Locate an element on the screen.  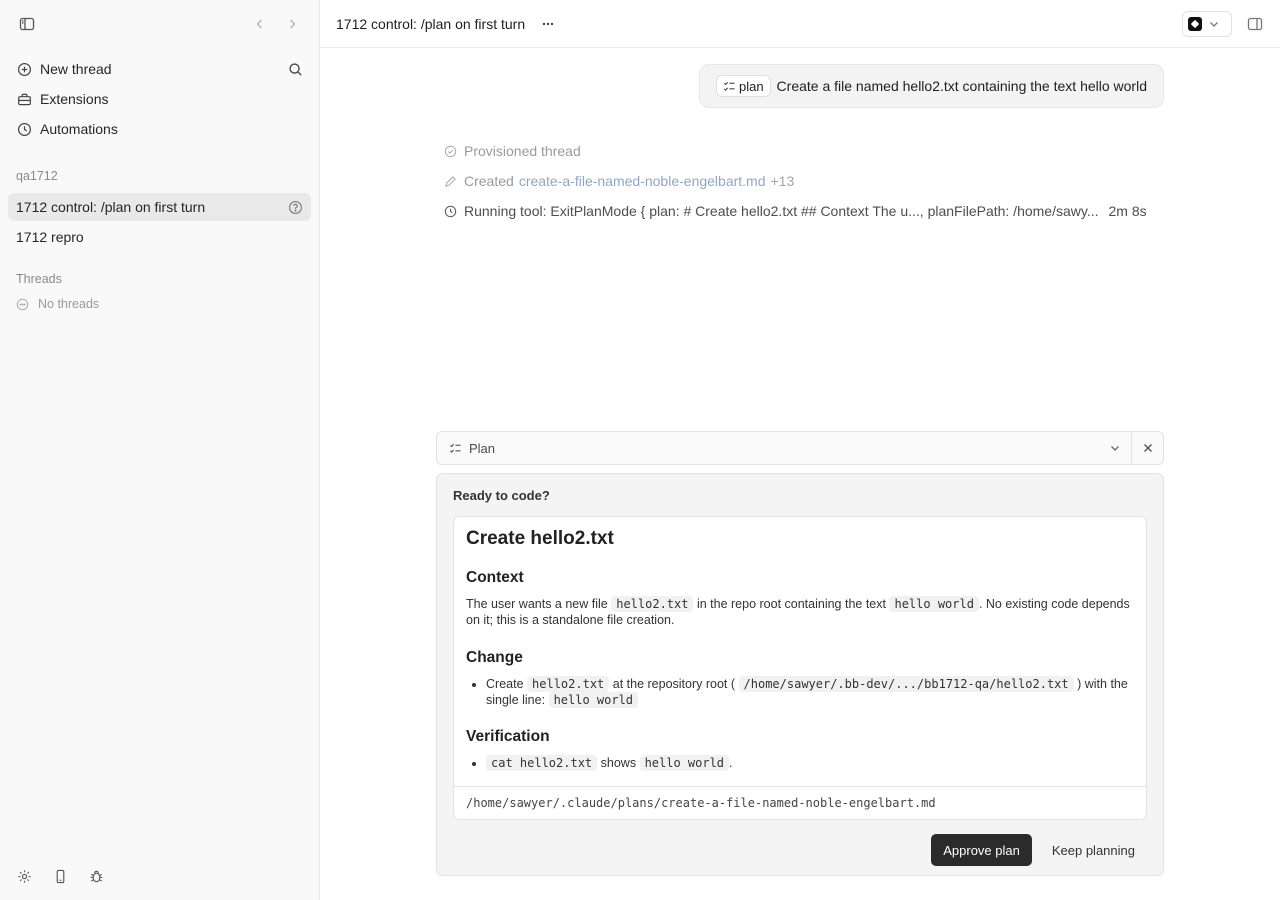
toolbox-icon is located at coordinates (24, 99).